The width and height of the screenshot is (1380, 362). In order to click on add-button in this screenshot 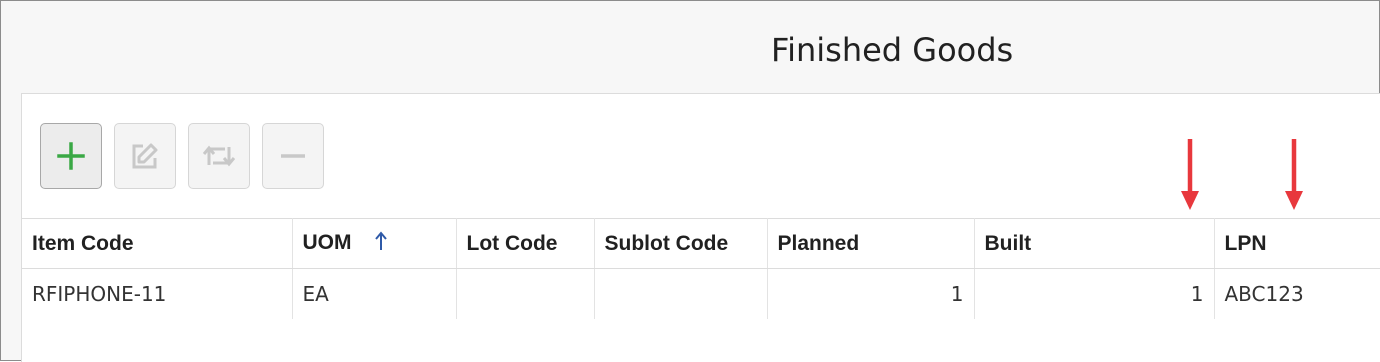, I will do `click(71, 156)`.